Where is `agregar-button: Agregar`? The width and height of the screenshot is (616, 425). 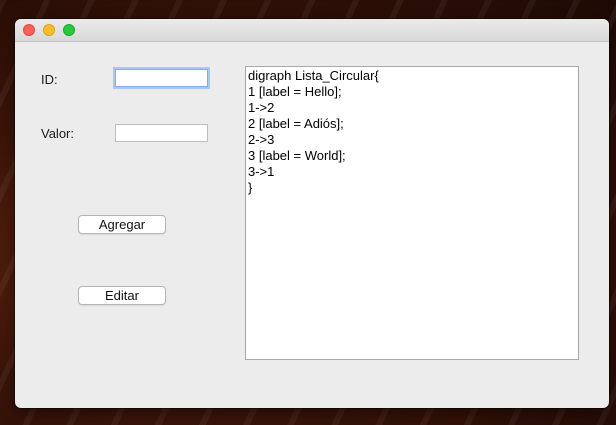
agregar-button: Agregar is located at coordinates (122, 224).